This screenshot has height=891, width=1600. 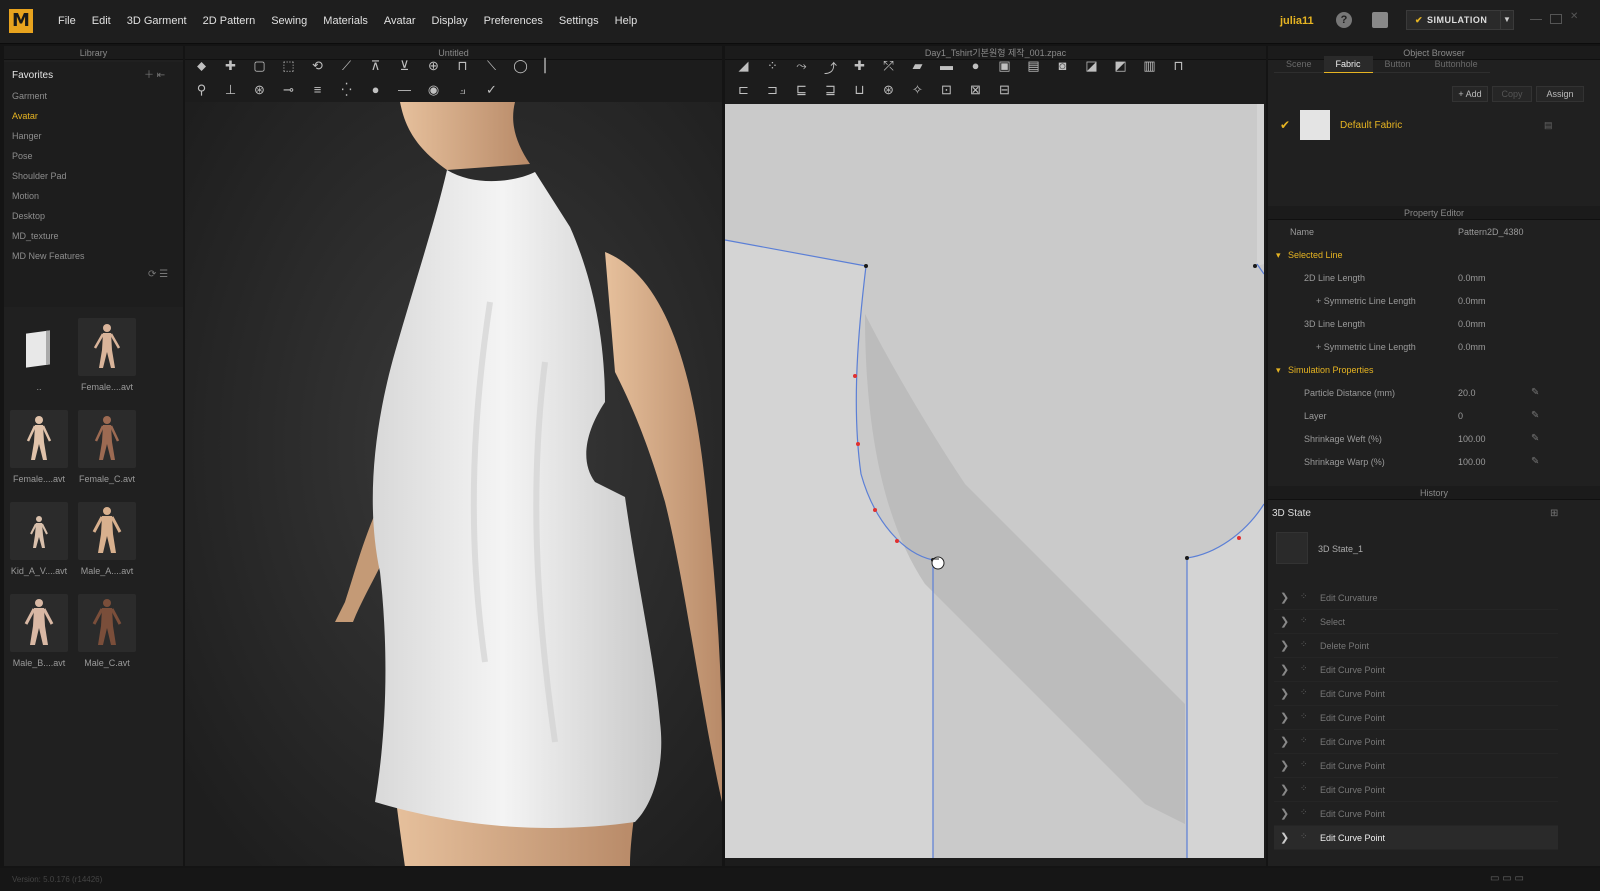 What do you see at coordinates (743, 67) in the screenshot?
I see `transform-pattern-icon: ◢` at bounding box center [743, 67].